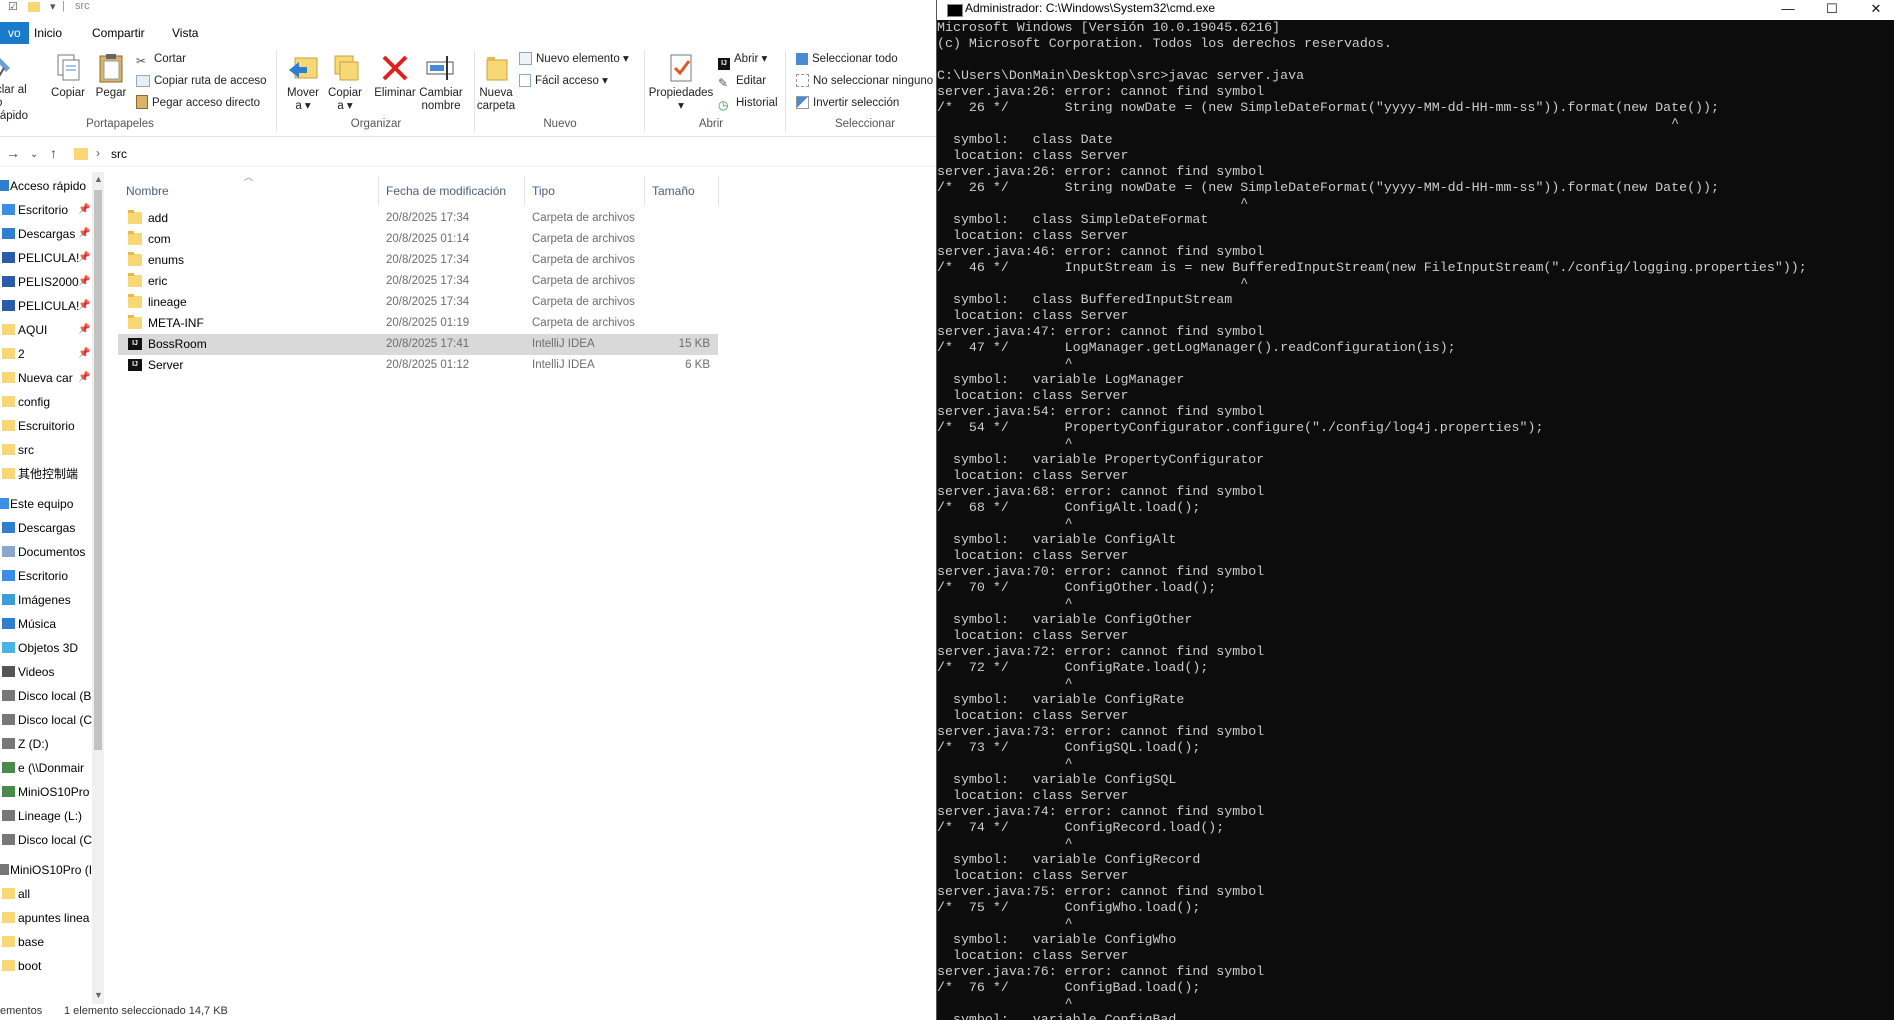  I want to click on nav-item: base, so click(46, 942).